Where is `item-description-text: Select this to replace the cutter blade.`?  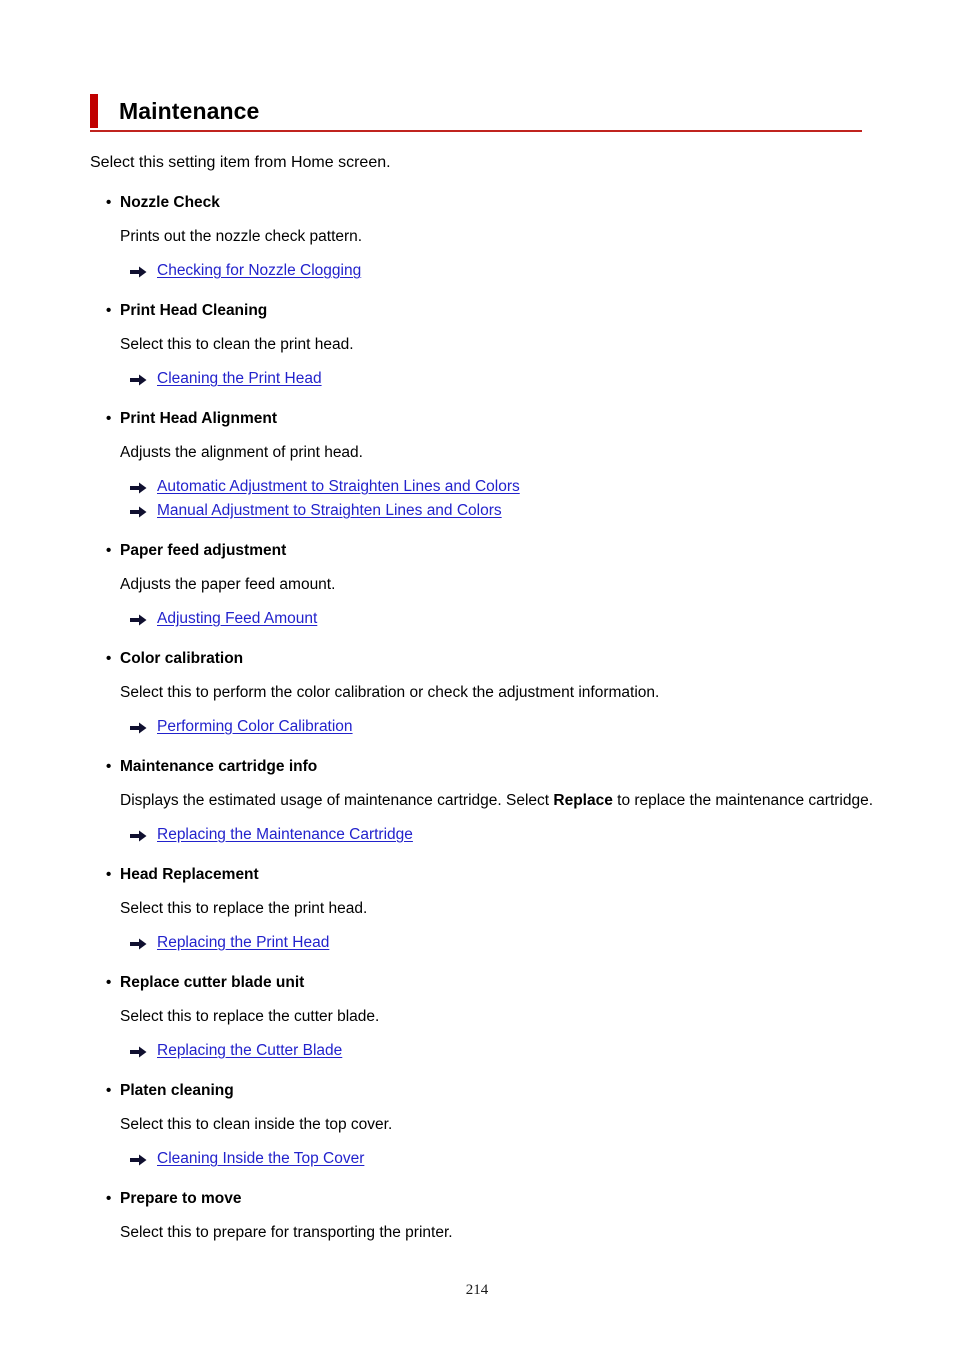
item-description-text: Select this to replace the cutter blade. is located at coordinates (250, 1016).